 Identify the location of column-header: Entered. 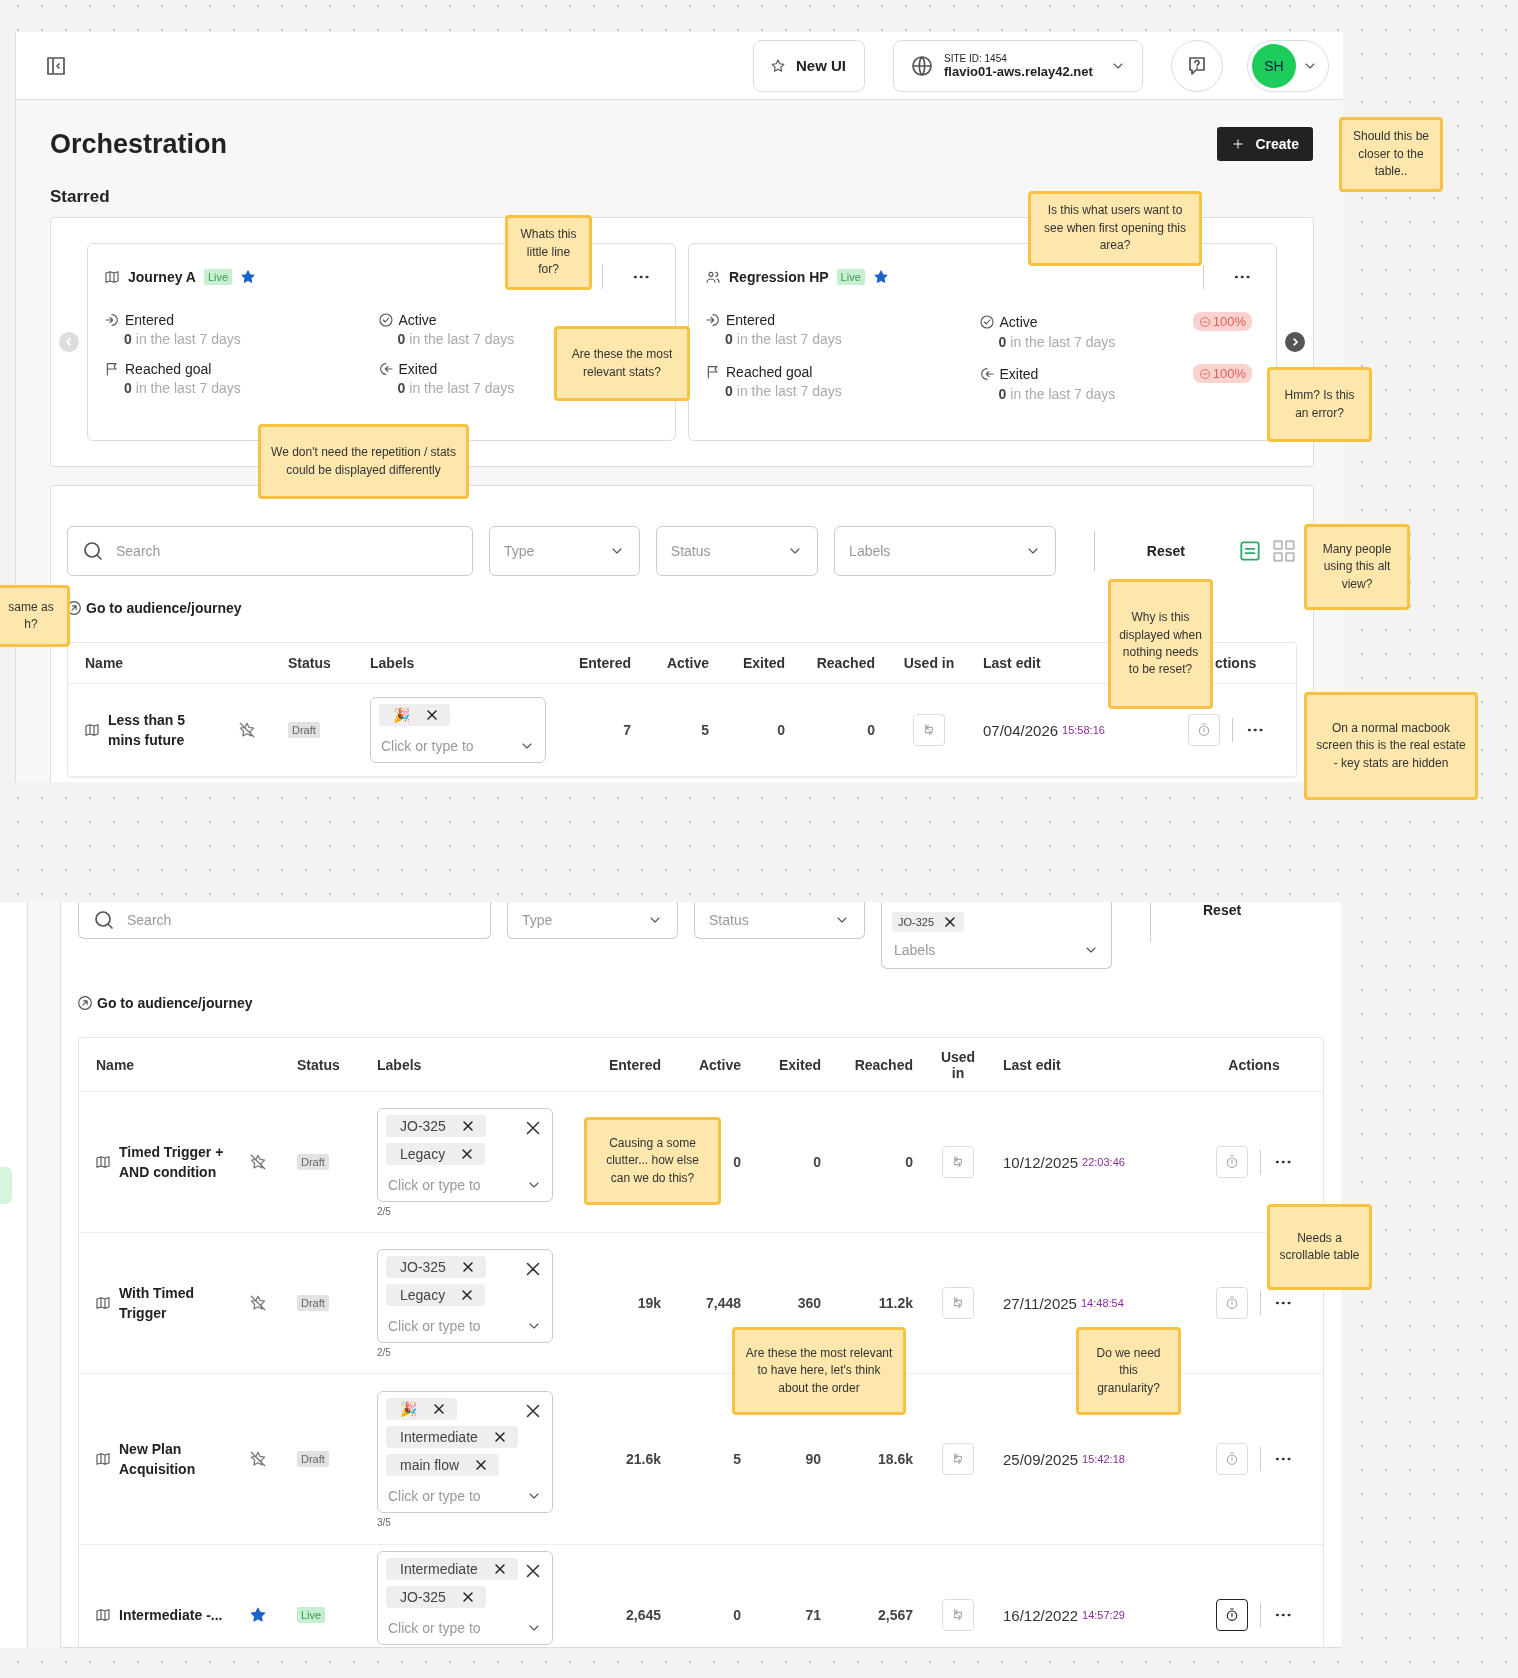
(604, 663).